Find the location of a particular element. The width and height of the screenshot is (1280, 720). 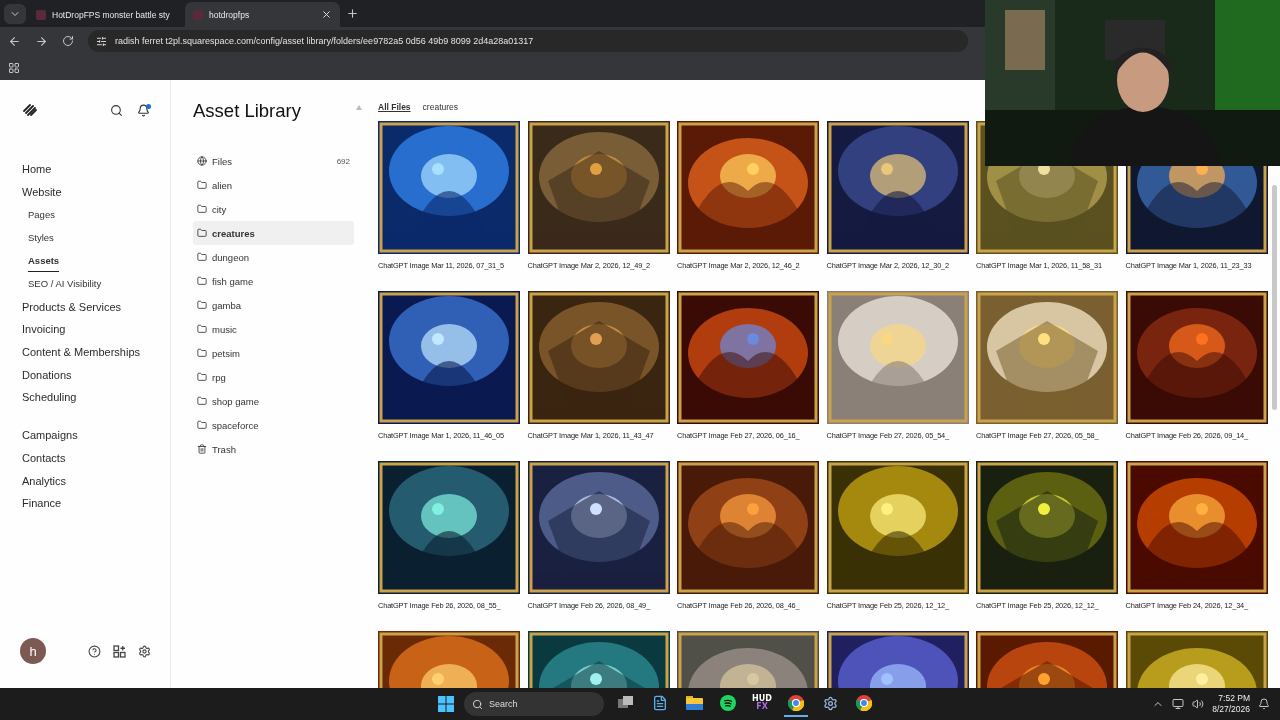

nav-sublink: Styles is located at coordinates (41, 238).